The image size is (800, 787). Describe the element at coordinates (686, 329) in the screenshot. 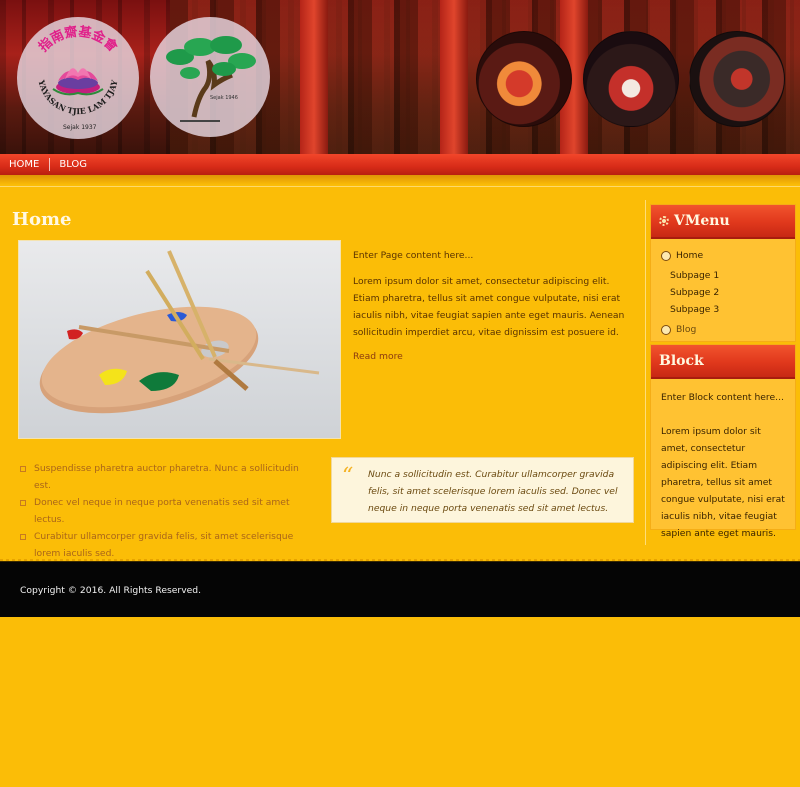

I see `vmenu-item-label: Blog` at that location.